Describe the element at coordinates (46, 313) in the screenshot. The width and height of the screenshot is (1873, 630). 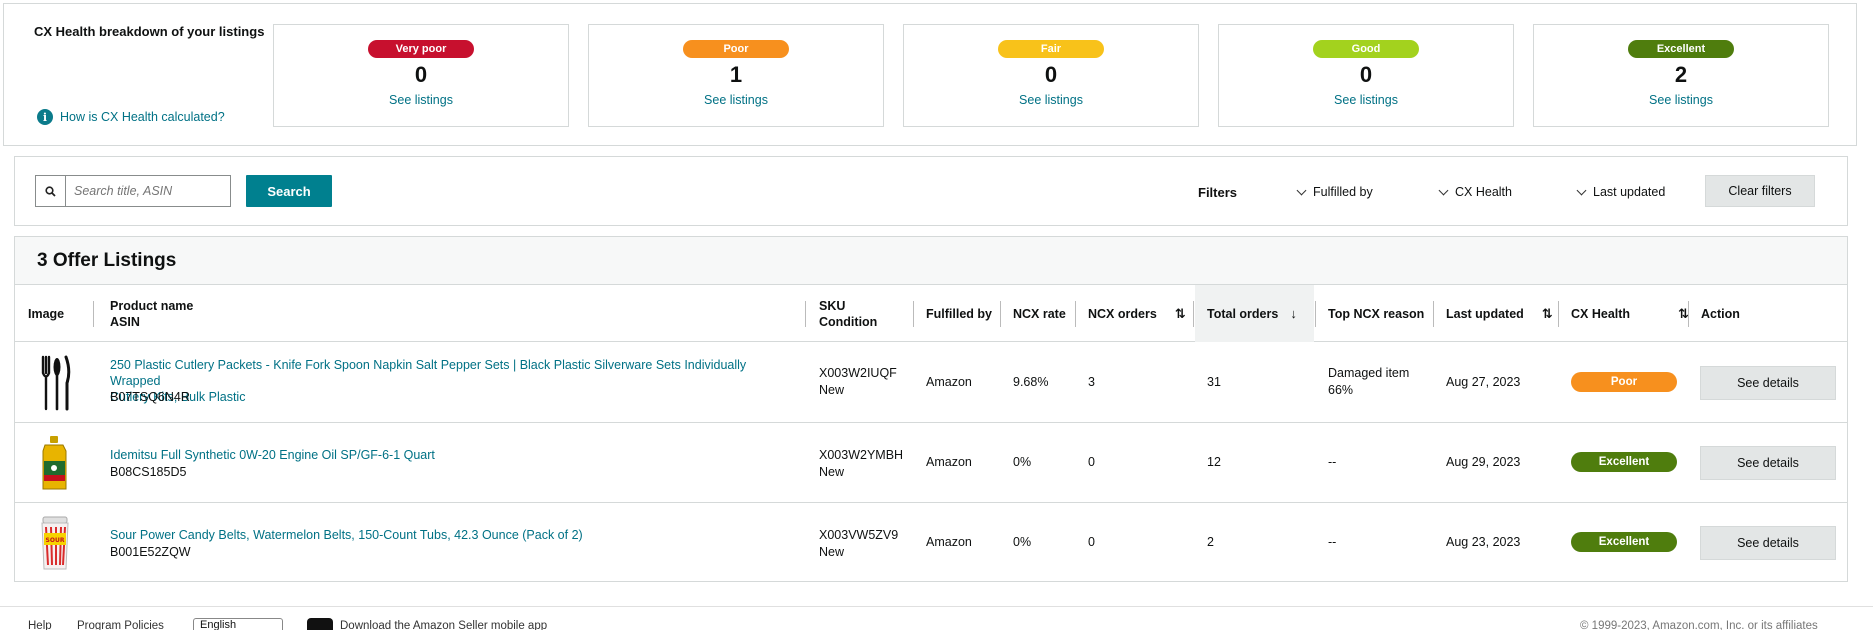
I see `col-image: Image` at that location.